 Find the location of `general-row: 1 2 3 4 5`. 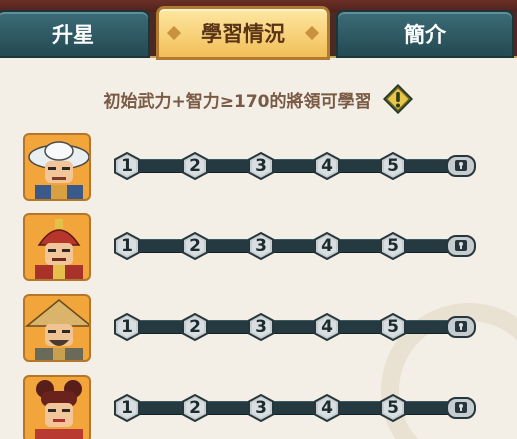

general-row: 1 2 3 4 5 is located at coordinates (258, 407).